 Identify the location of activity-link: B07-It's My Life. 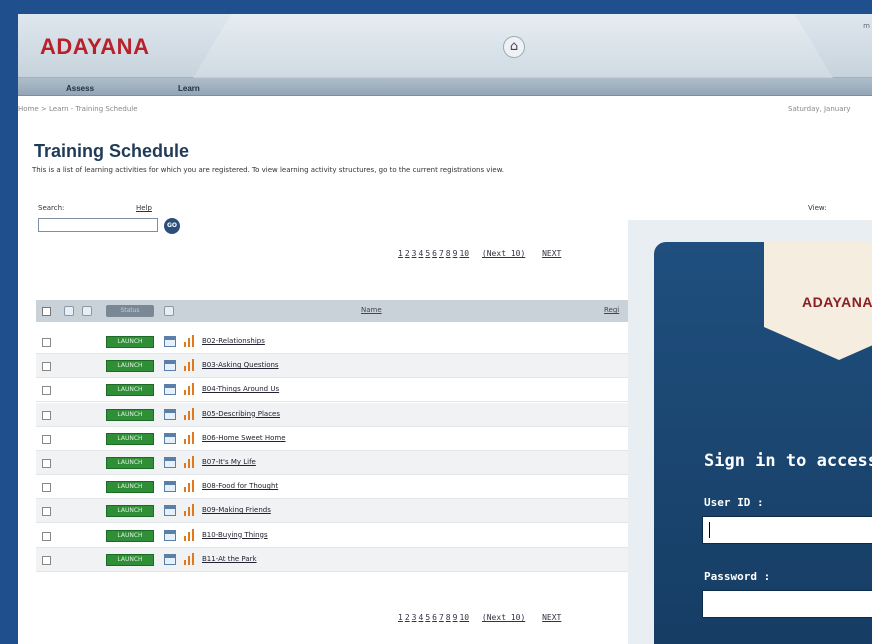
(229, 462).